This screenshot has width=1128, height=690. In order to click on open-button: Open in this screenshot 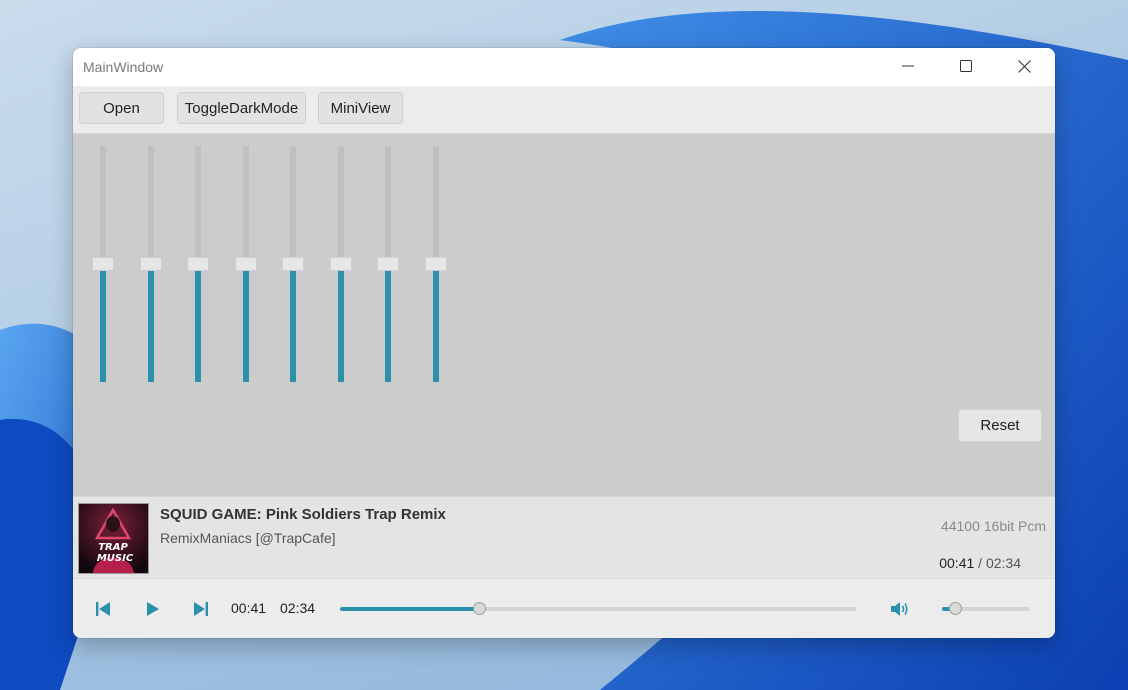, I will do `click(121, 108)`.